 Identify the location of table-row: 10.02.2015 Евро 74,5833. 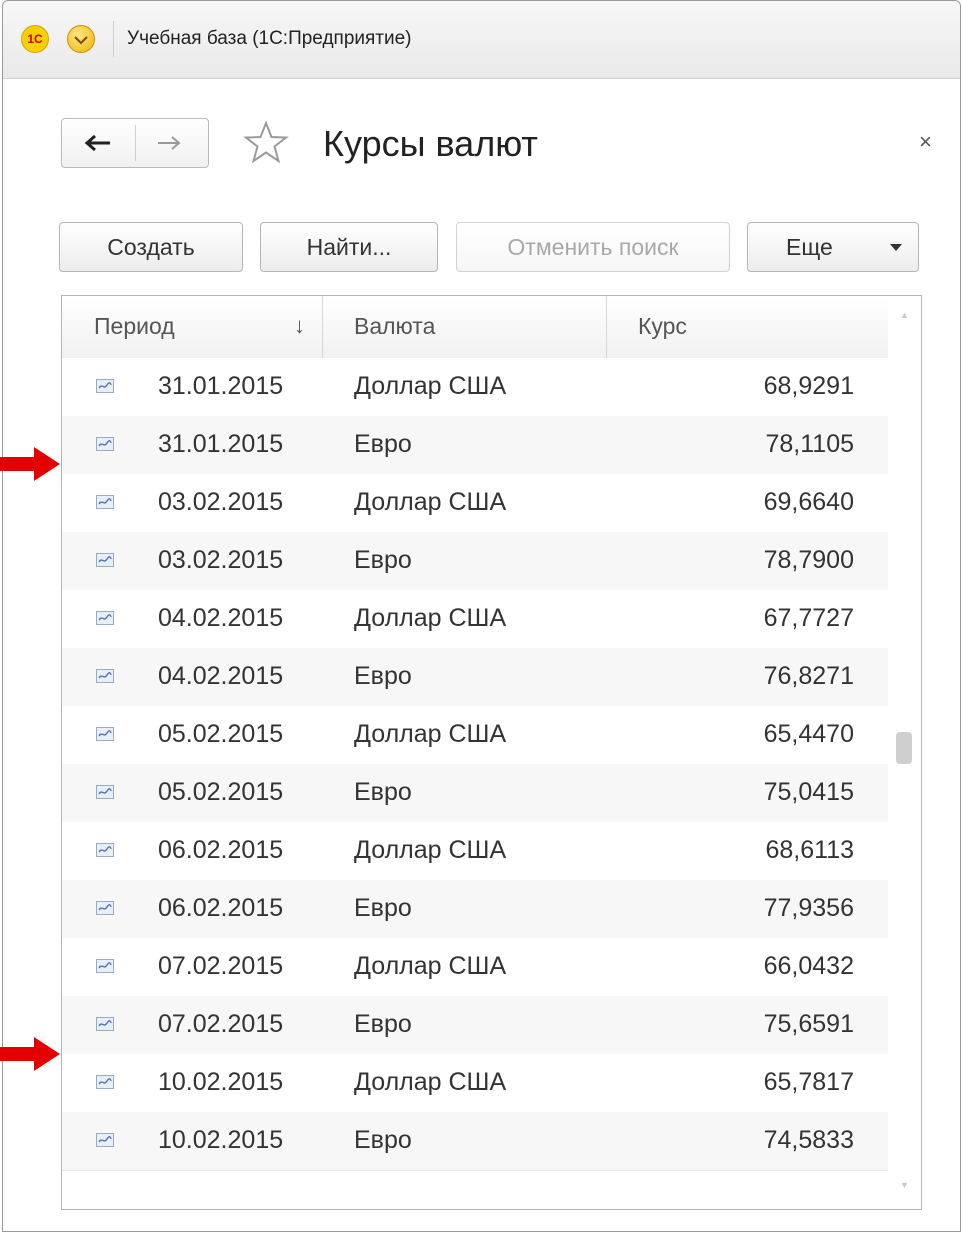
(475, 1141).